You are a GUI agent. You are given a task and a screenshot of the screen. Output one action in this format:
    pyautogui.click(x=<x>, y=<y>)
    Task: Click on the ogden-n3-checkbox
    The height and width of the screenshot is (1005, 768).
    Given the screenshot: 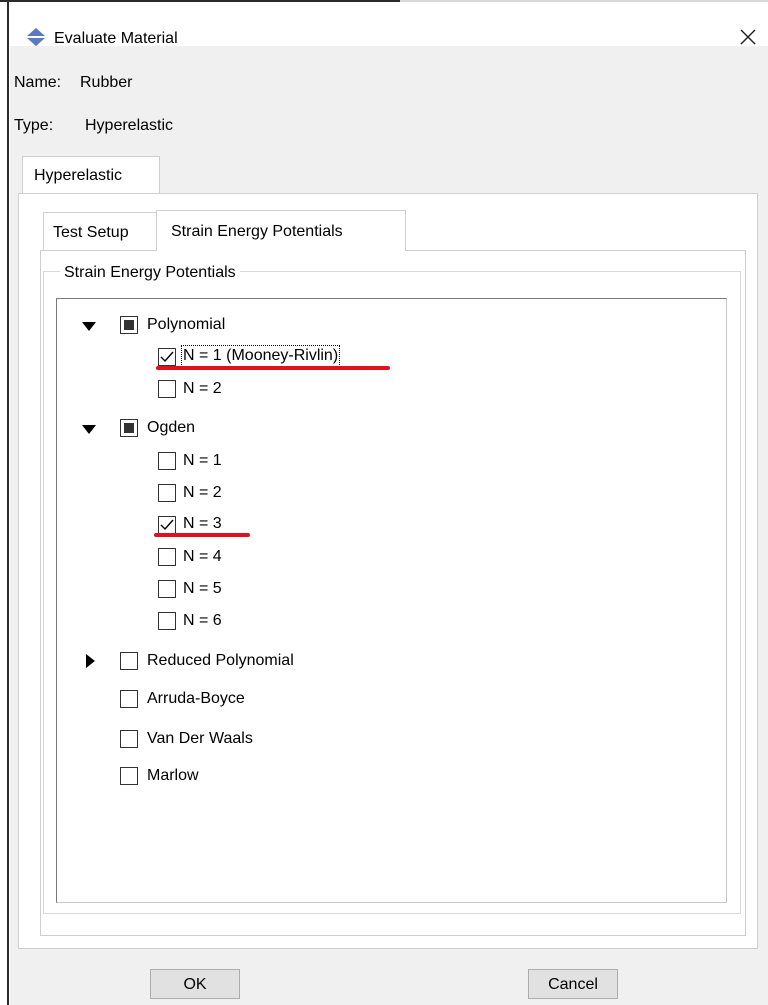 What is the action you would take?
    pyautogui.click(x=167, y=525)
    